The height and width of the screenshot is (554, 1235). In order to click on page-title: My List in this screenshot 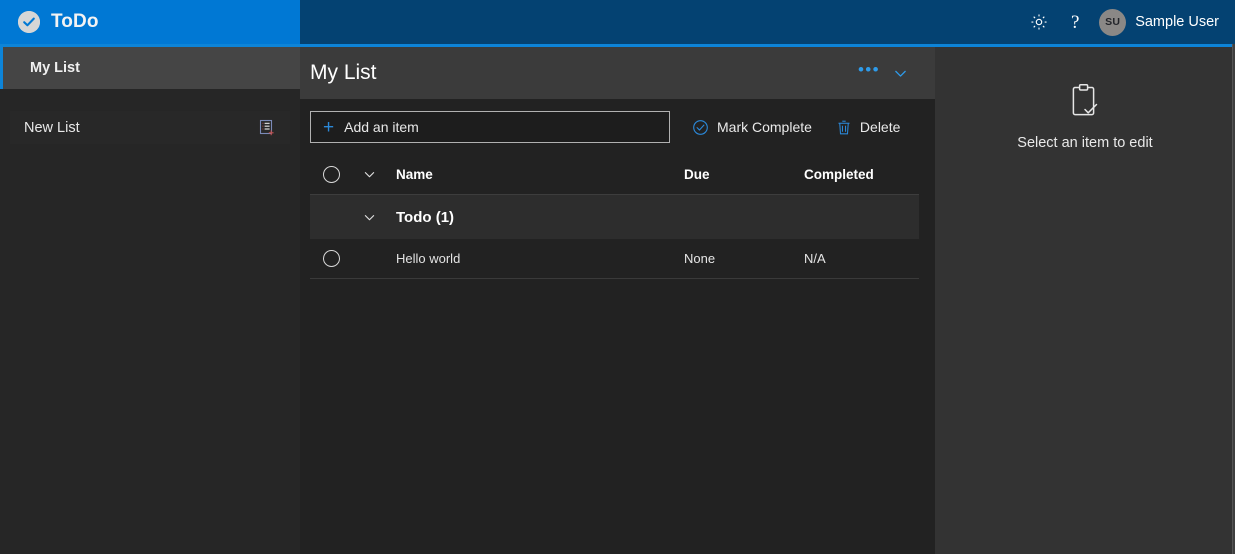, I will do `click(343, 72)`.